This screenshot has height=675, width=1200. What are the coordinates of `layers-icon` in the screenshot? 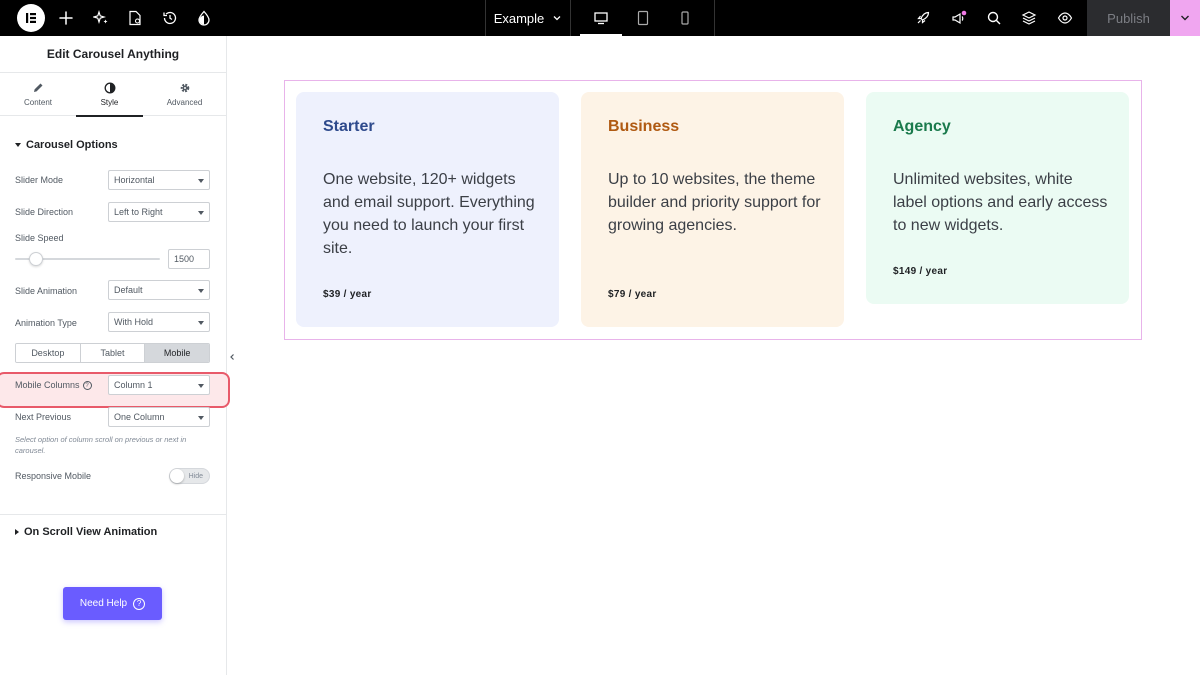 It's located at (1029, 18).